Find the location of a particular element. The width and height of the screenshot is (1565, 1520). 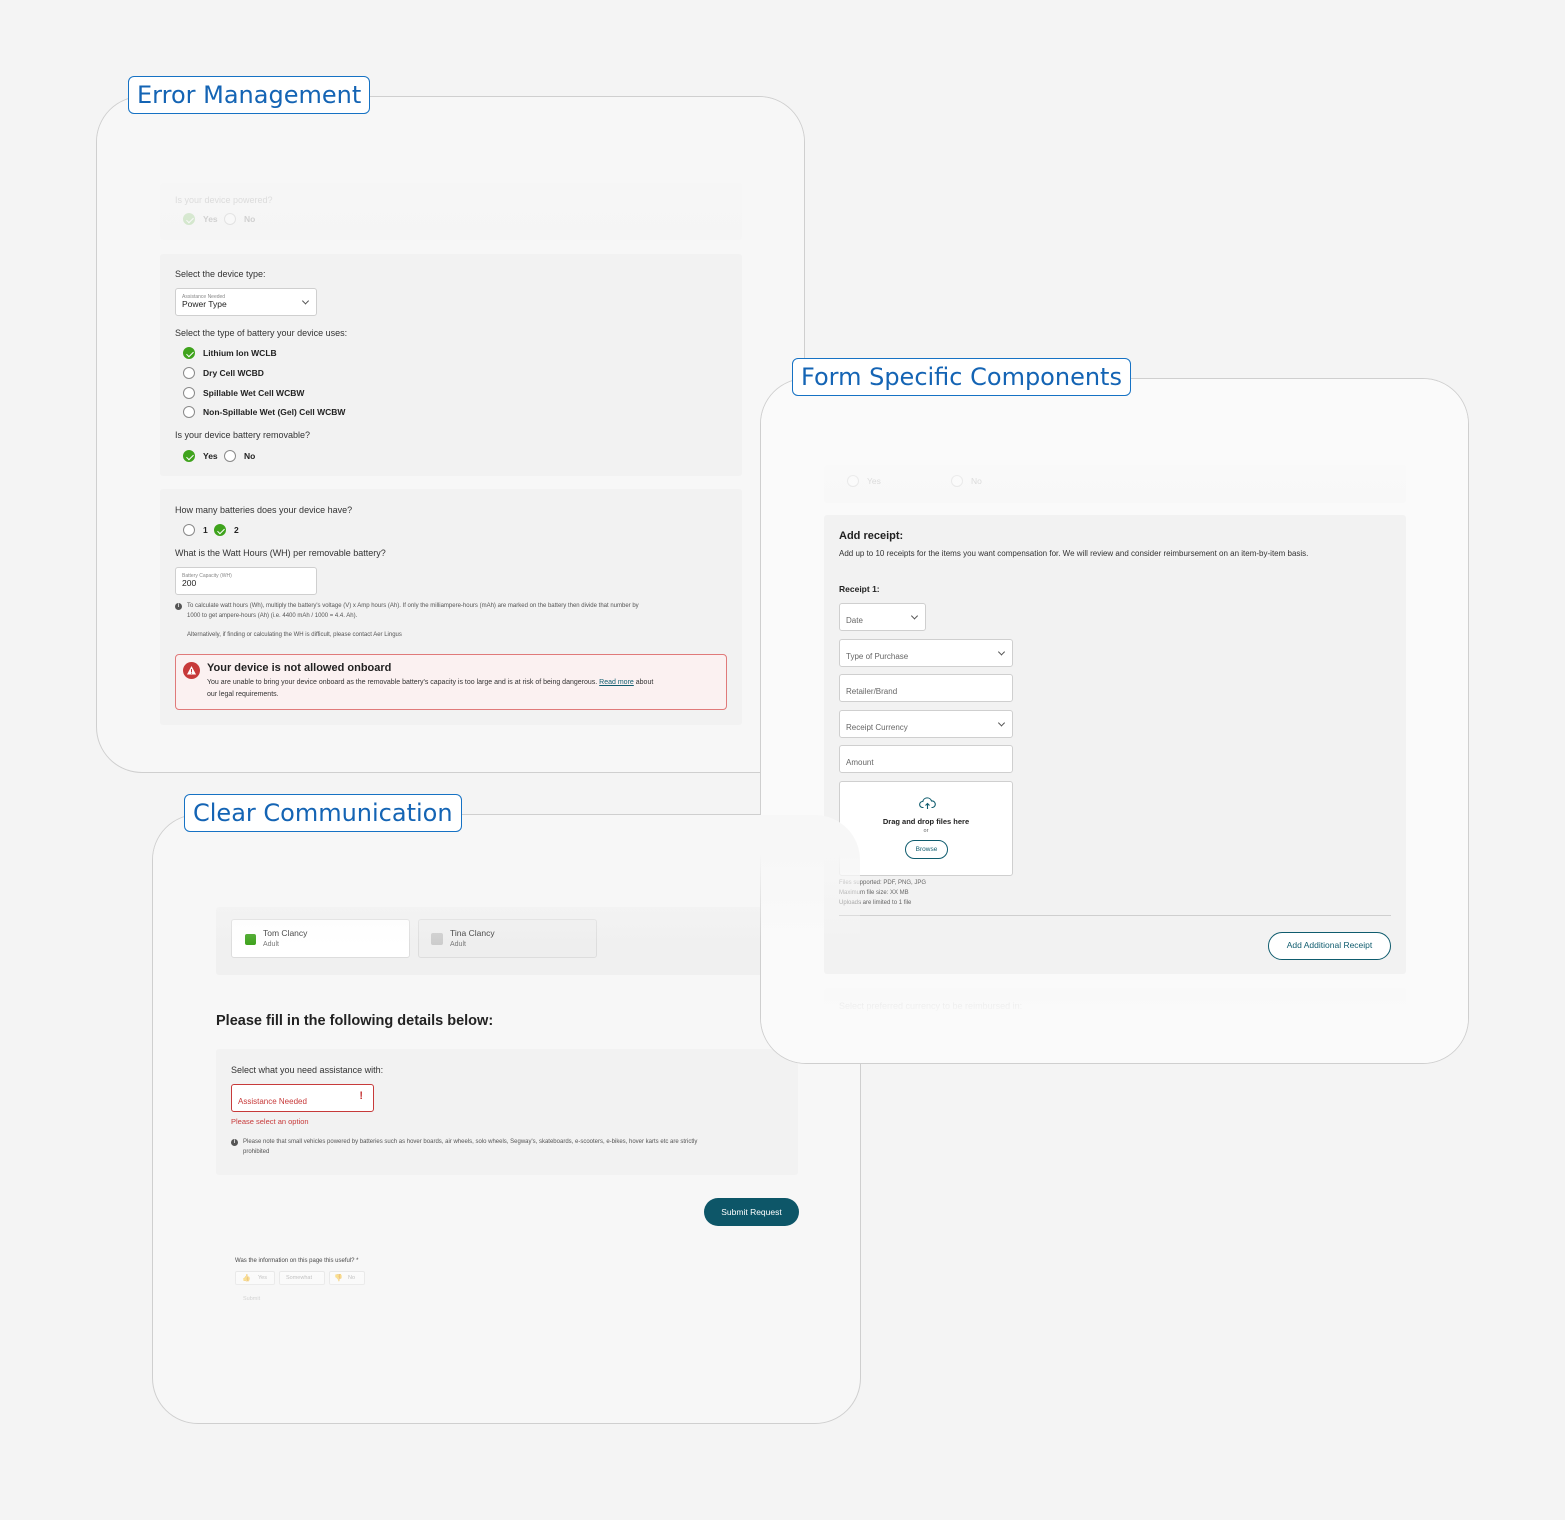

feedback-somewhat-label: Somewhat is located at coordinates (299, 1278).